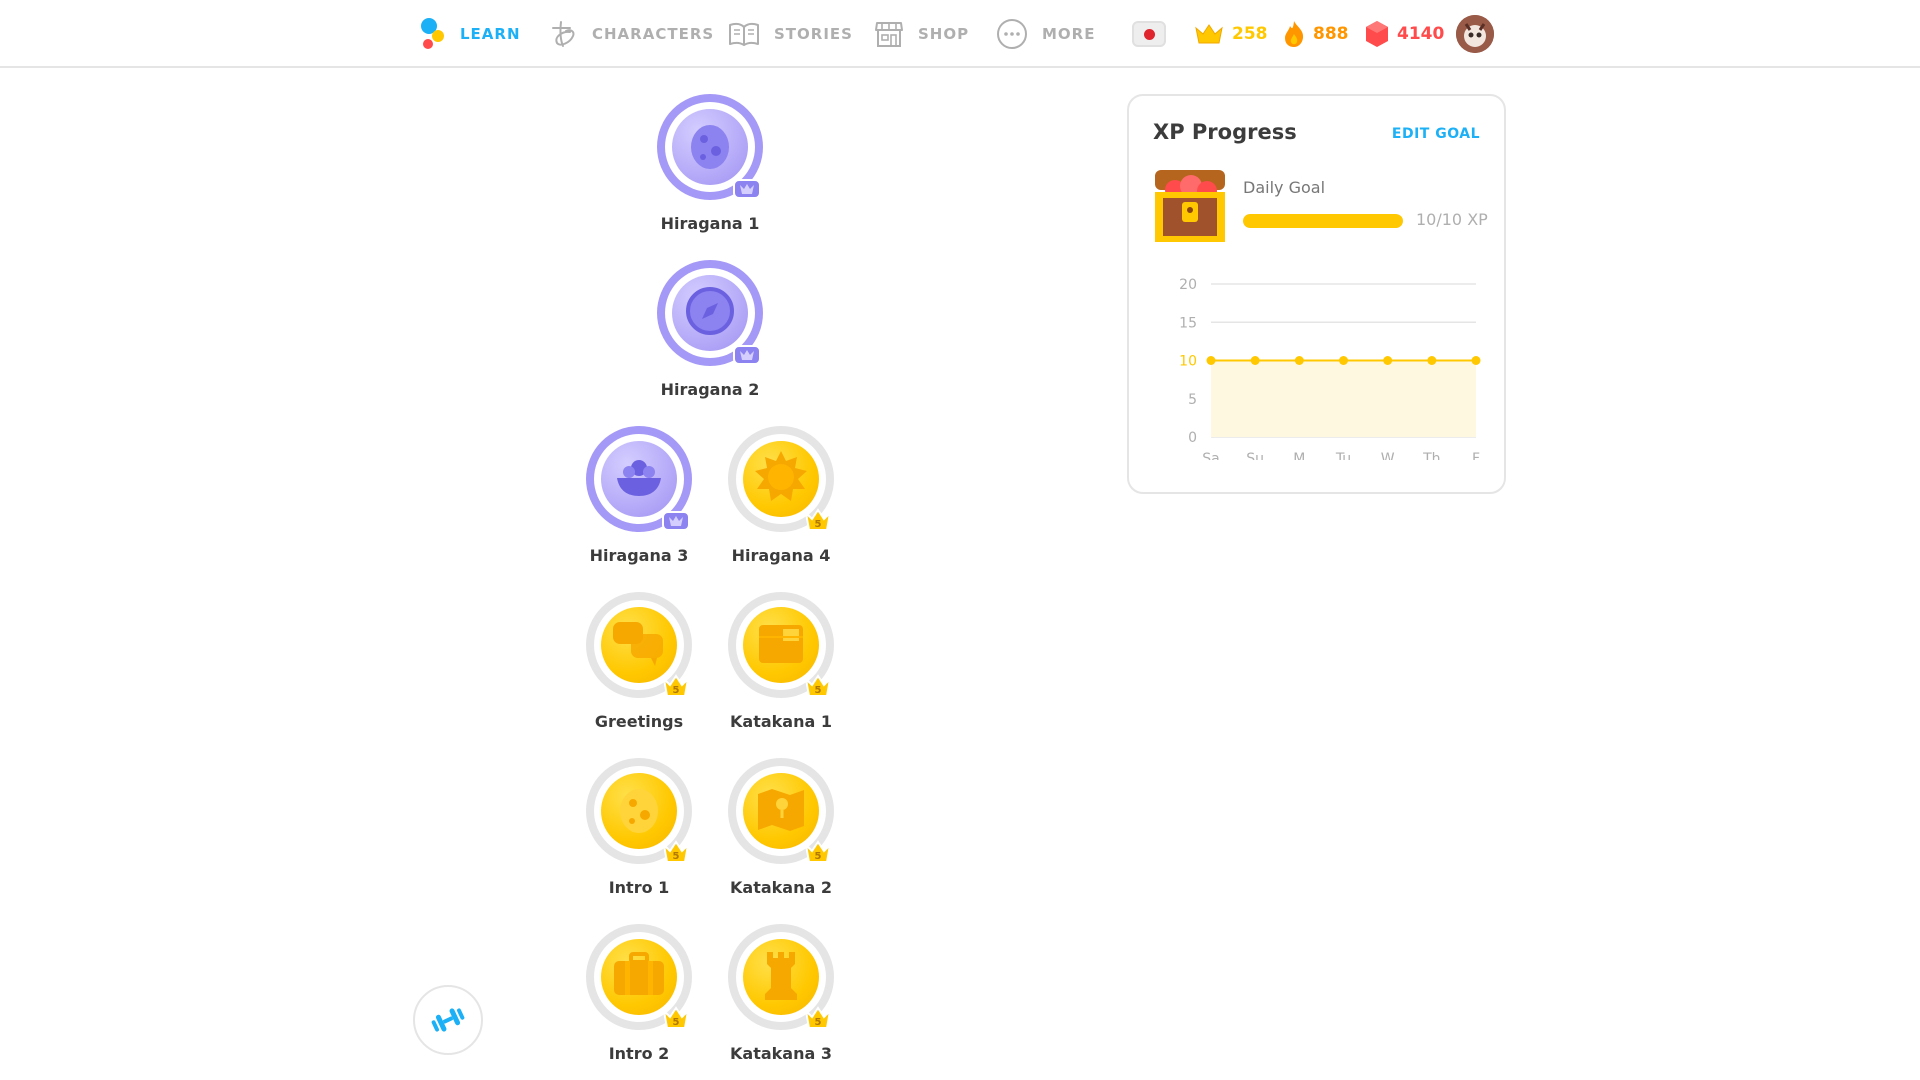  Describe the element at coordinates (1231, 34) in the screenshot. I see `crowns-counter: 258` at that location.